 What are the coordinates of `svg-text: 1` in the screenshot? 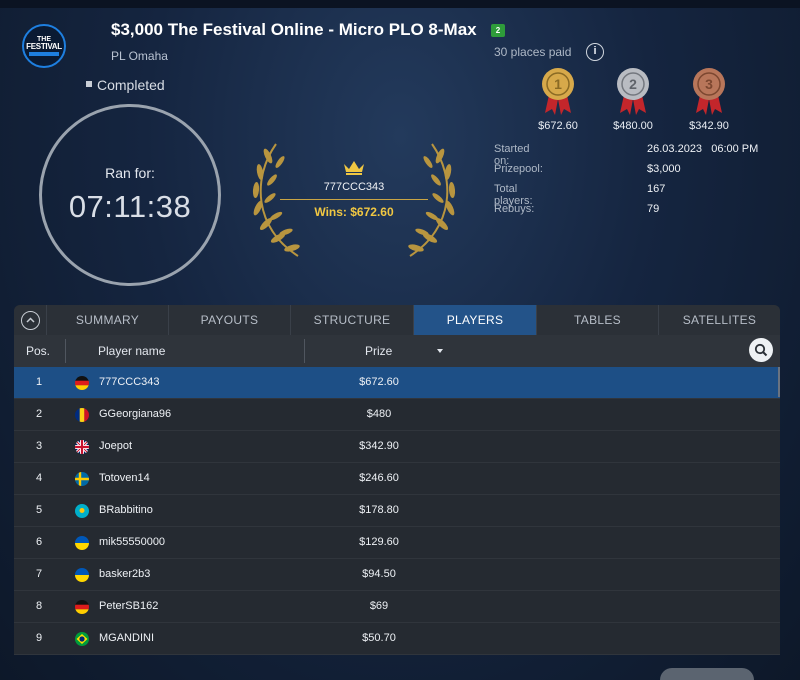 It's located at (558, 84).